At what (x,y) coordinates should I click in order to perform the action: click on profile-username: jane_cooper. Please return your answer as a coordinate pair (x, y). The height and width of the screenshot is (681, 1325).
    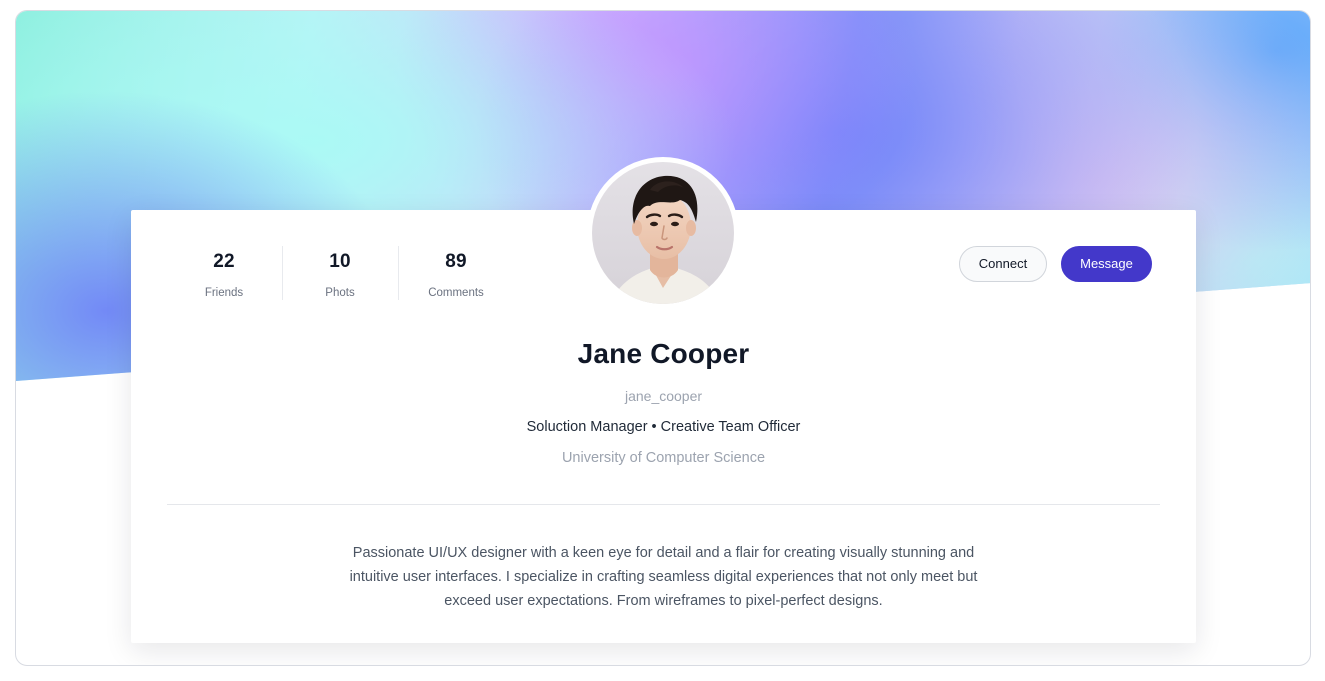
    Looking at the image, I should click on (663, 396).